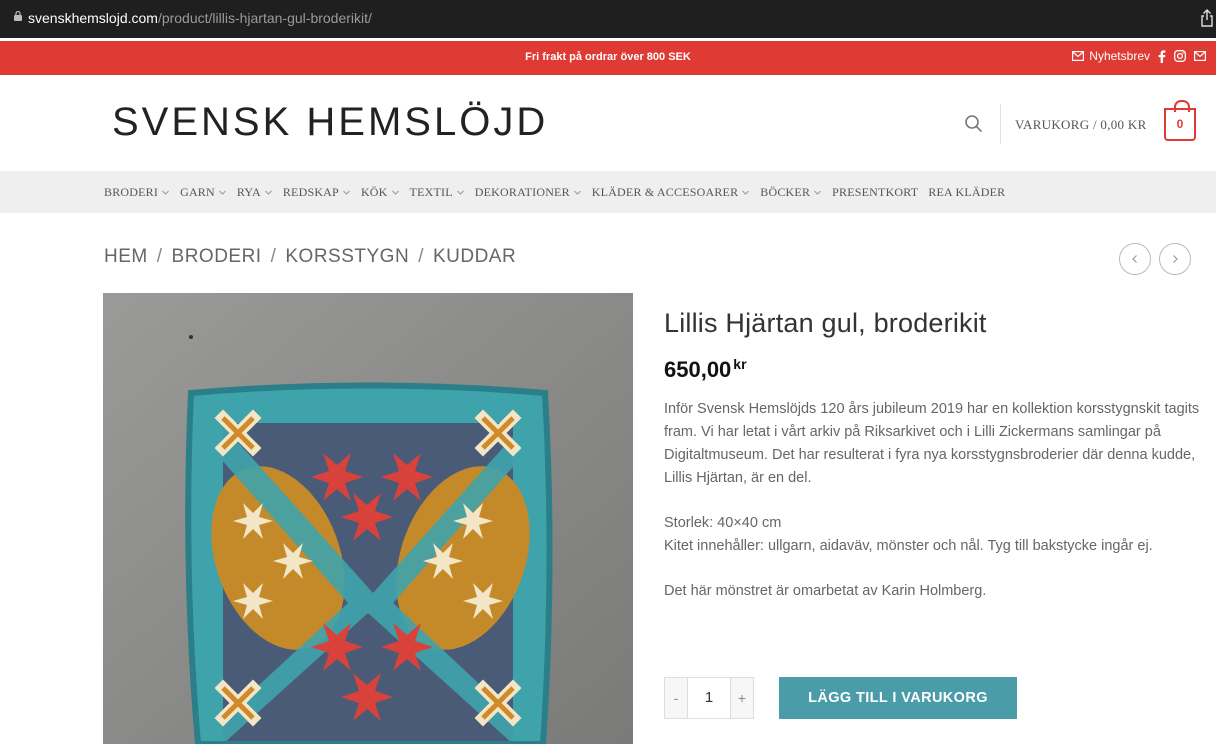 Image resolution: width=1216 pixels, height=744 pixels. I want to click on email-icon, so click(1200, 56).